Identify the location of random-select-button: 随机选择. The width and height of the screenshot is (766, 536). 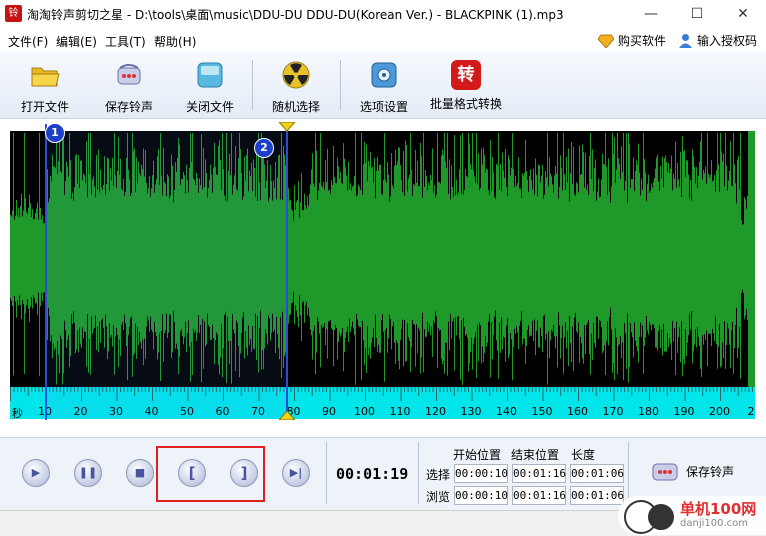
(296, 85).